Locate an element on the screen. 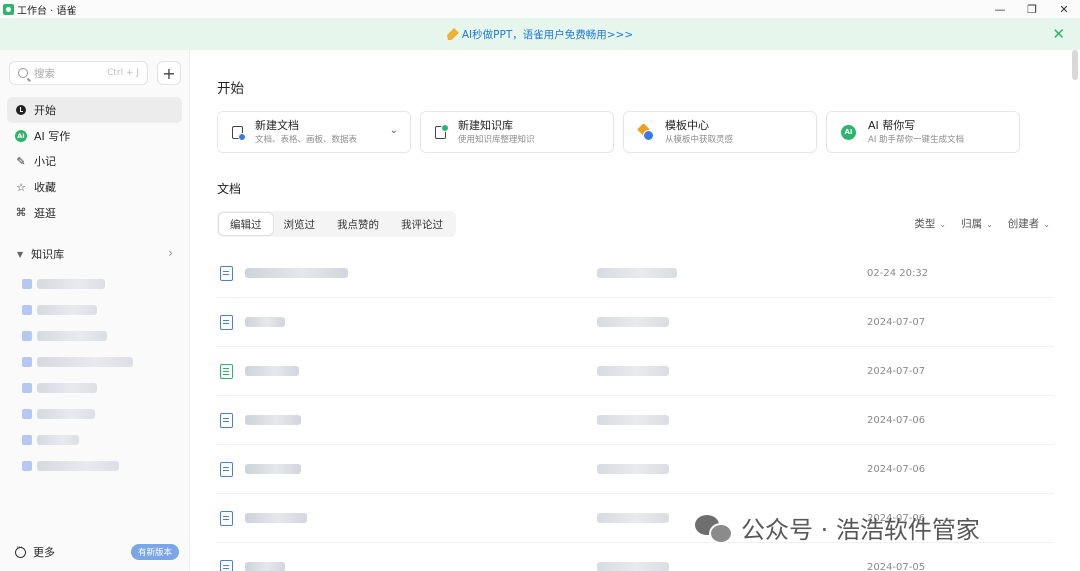 The height and width of the screenshot is (571, 1080). start-section-title: 开始 is located at coordinates (230, 89).